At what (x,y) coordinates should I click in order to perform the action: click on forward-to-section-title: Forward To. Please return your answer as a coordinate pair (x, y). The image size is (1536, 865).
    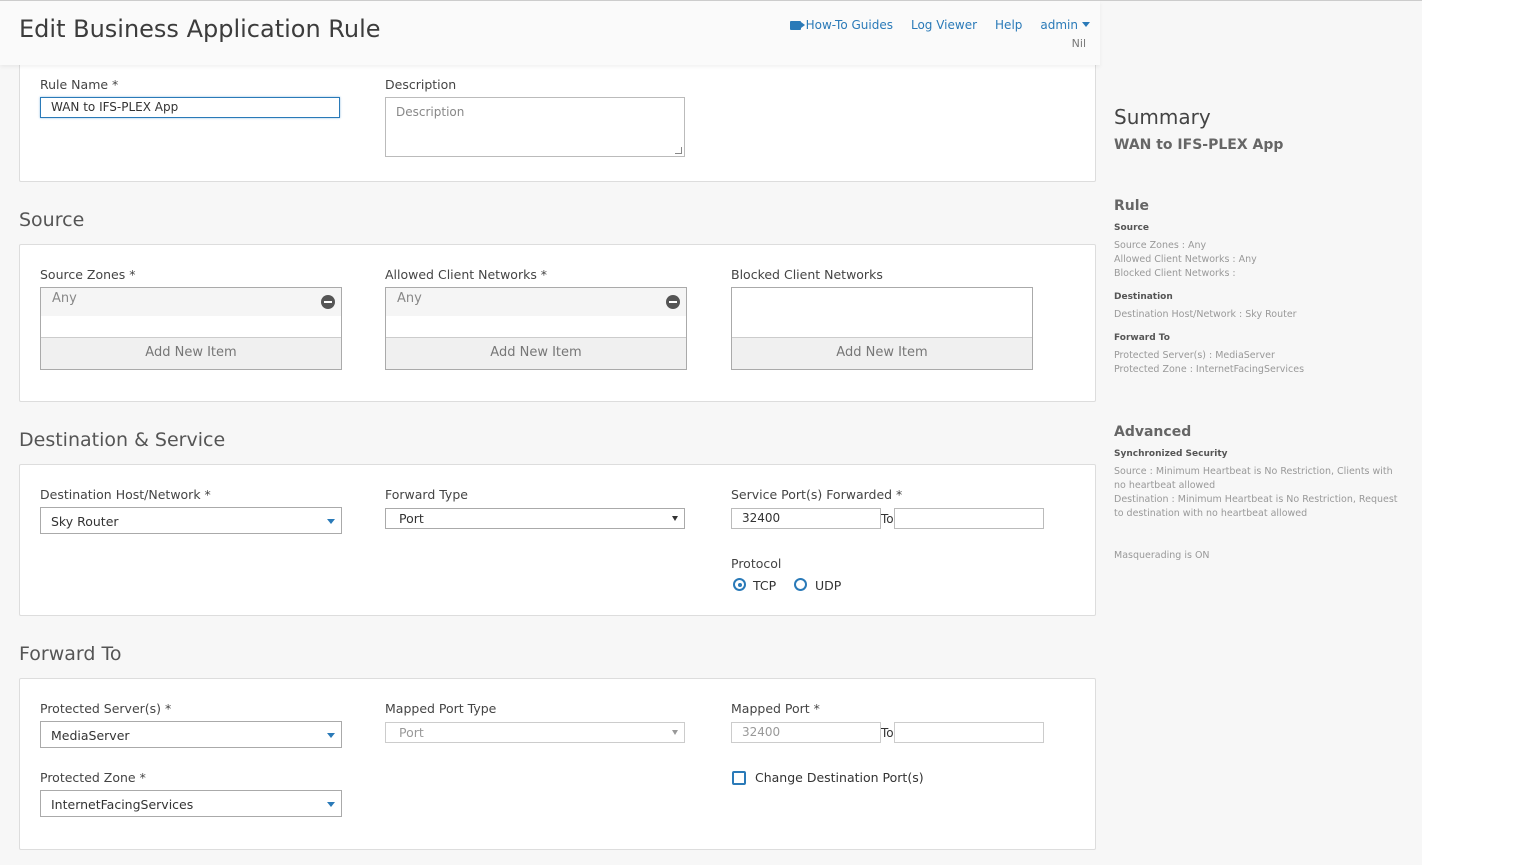
    Looking at the image, I should click on (70, 654).